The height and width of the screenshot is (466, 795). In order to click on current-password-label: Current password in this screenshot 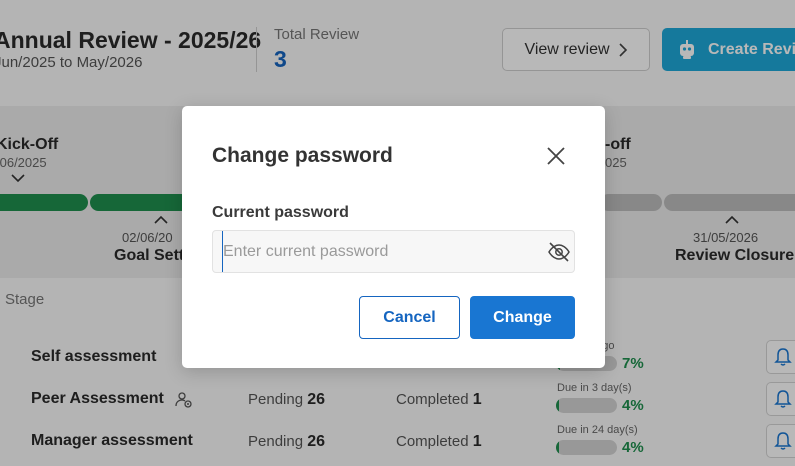, I will do `click(280, 212)`.